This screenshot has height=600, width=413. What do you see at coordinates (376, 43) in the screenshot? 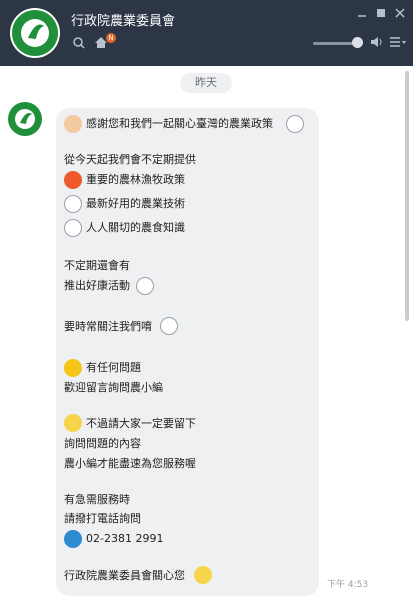
I see `speaker-icon` at bounding box center [376, 43].